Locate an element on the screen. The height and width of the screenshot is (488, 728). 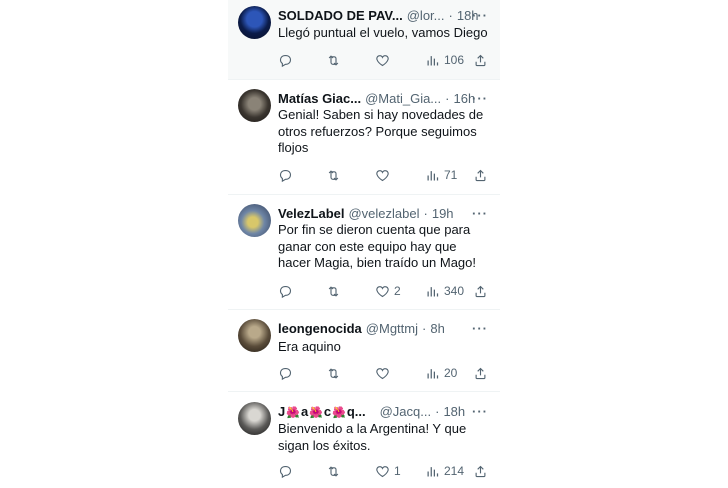
view-count: 106 is located at coordinates (454, 60).